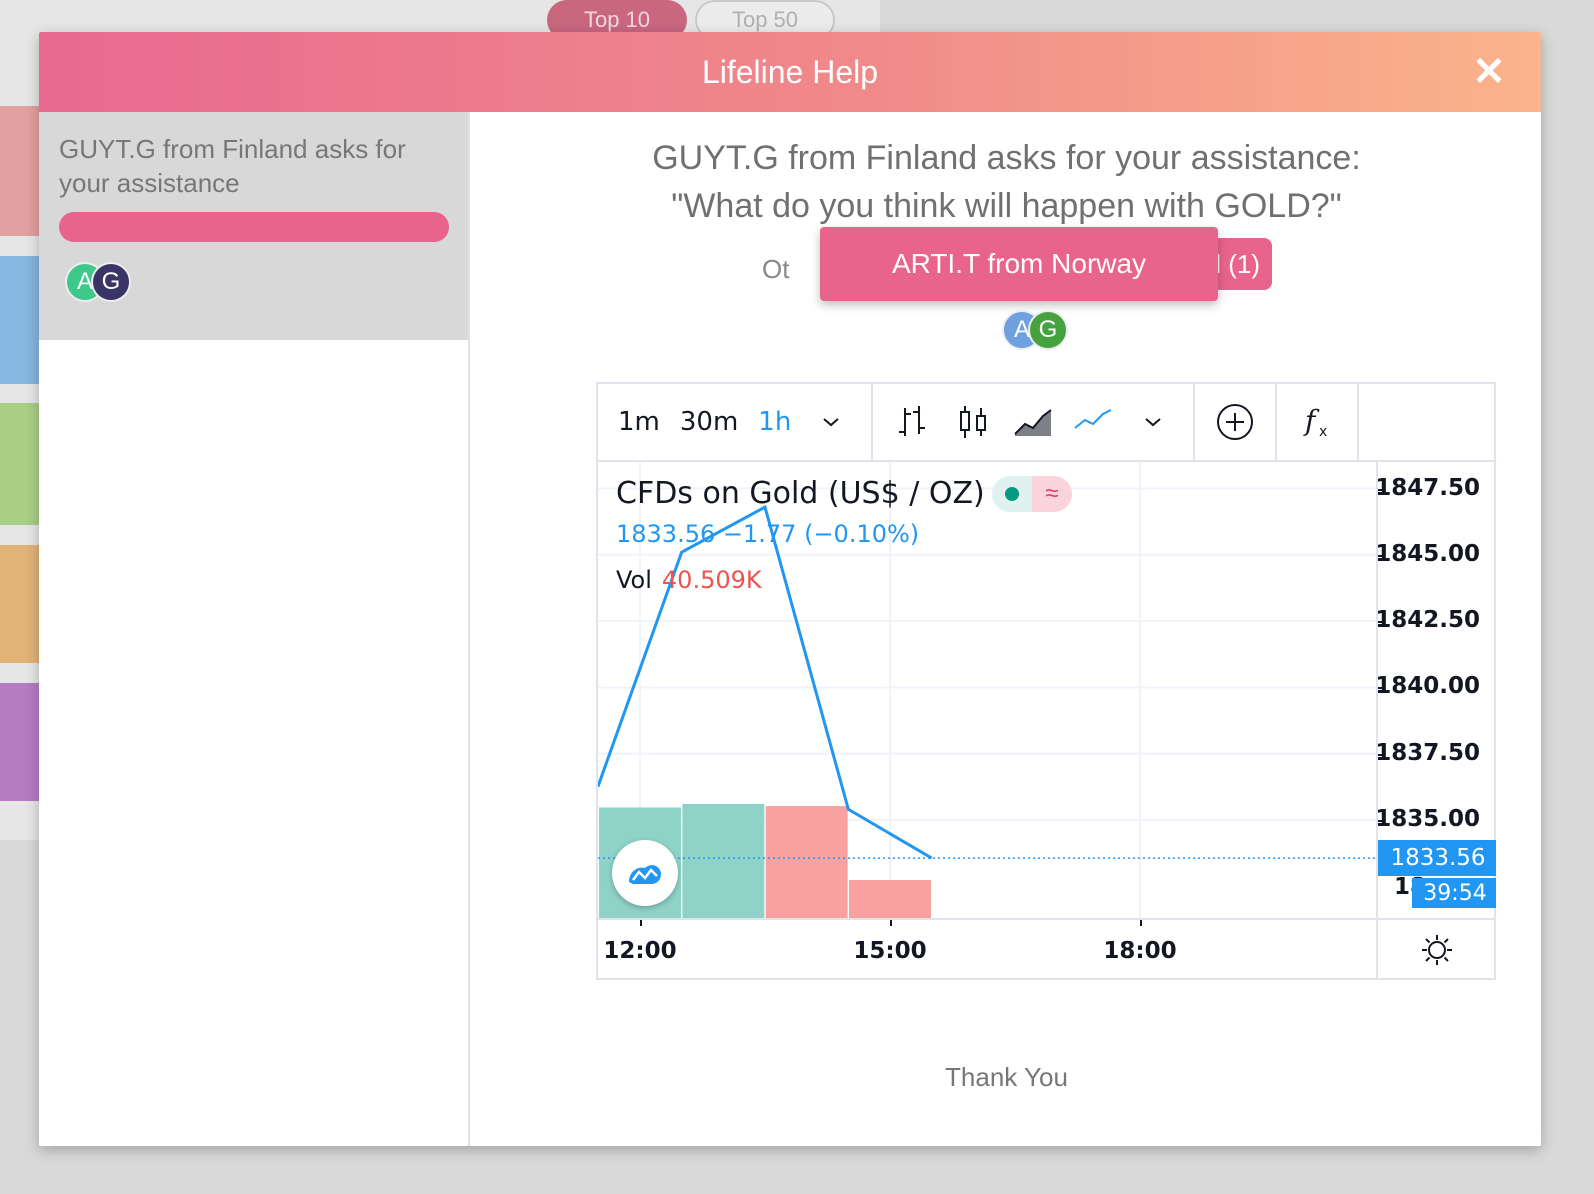  I want to click on time-tick-label: 18:00, so click(1140, 951).